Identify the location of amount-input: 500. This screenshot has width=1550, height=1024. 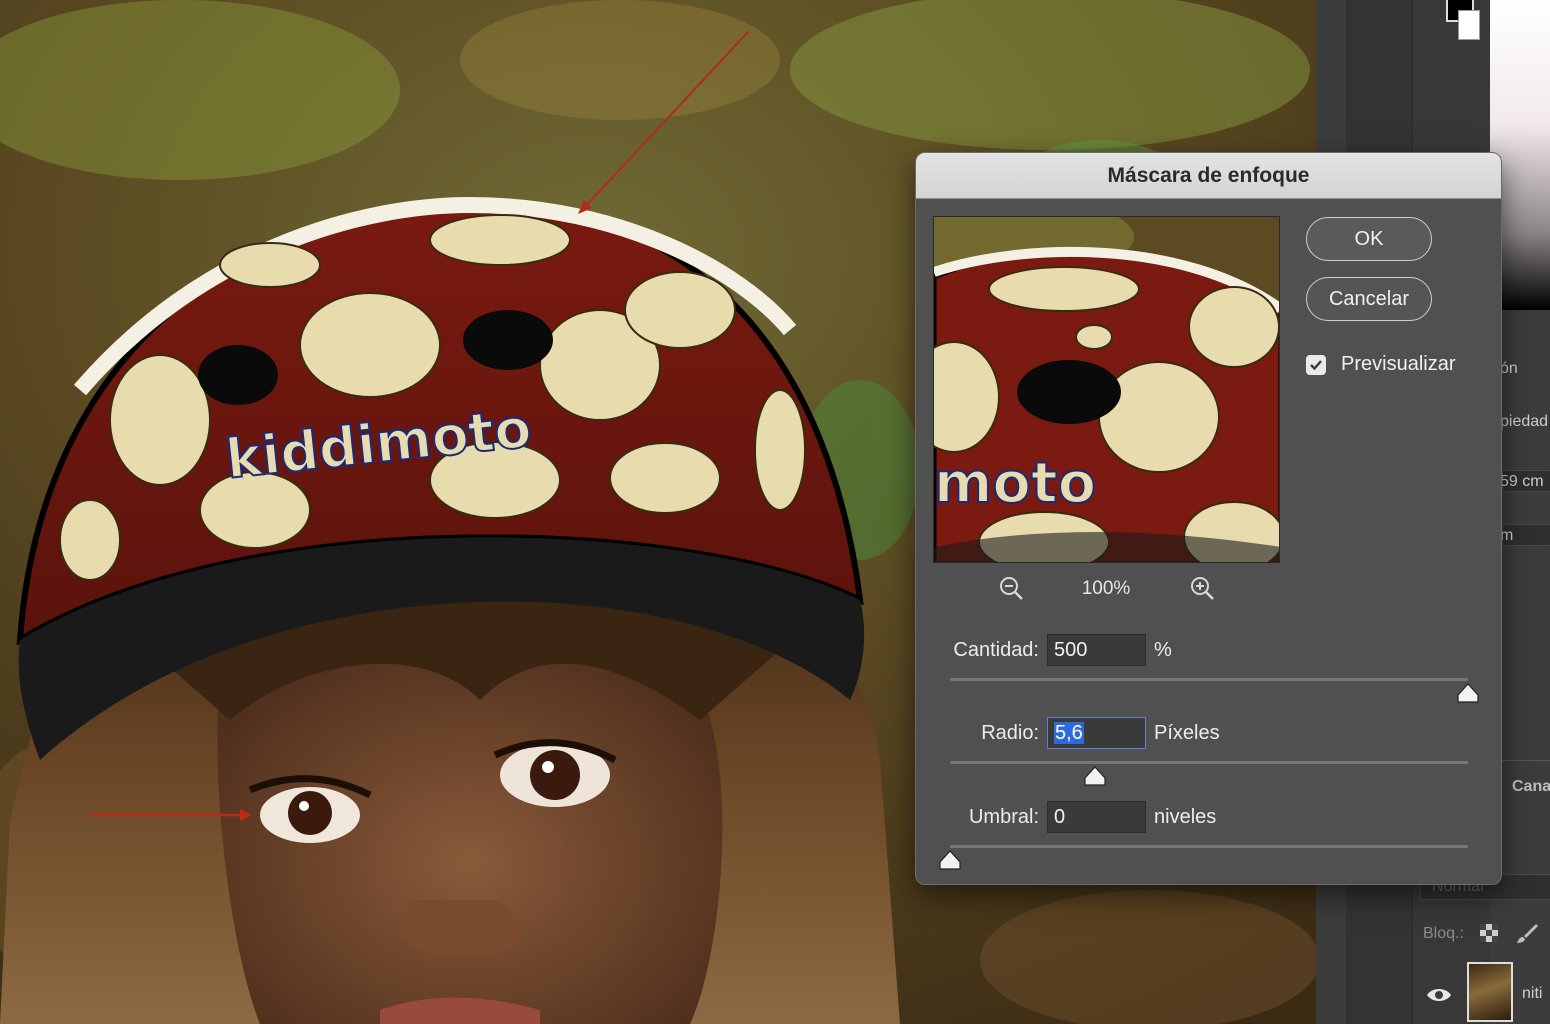
(1096, 650).